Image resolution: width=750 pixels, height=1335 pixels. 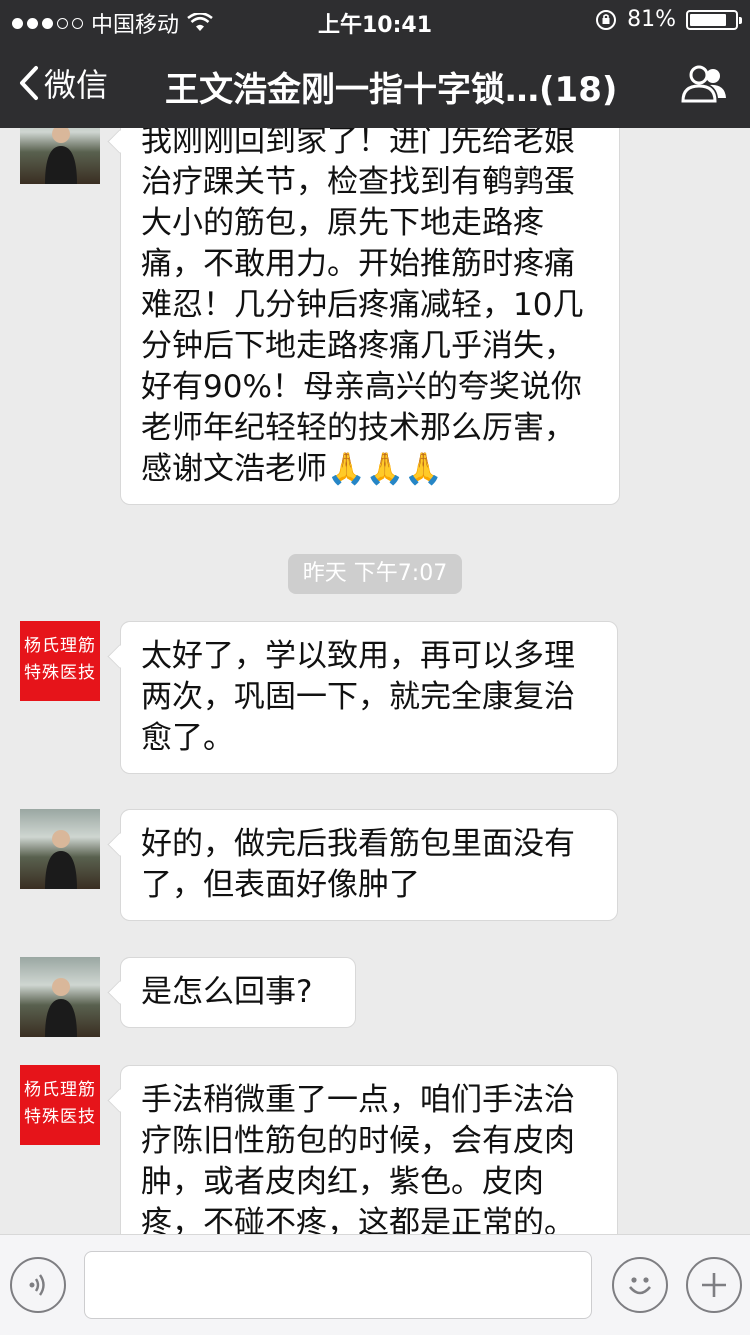 What do you see at coordinates (227, 992) in the screenshot?
I see `message-text: 是怎么回事?` at bounding box center [227, 992].